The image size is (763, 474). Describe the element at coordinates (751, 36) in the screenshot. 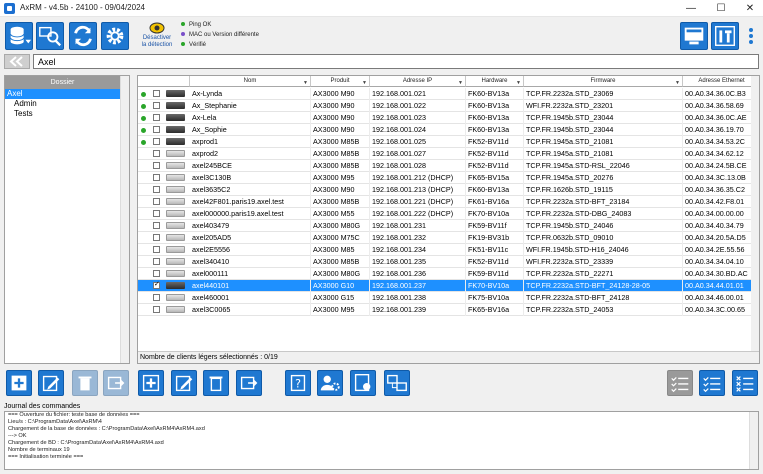

I see `more-menu-button` at that location.